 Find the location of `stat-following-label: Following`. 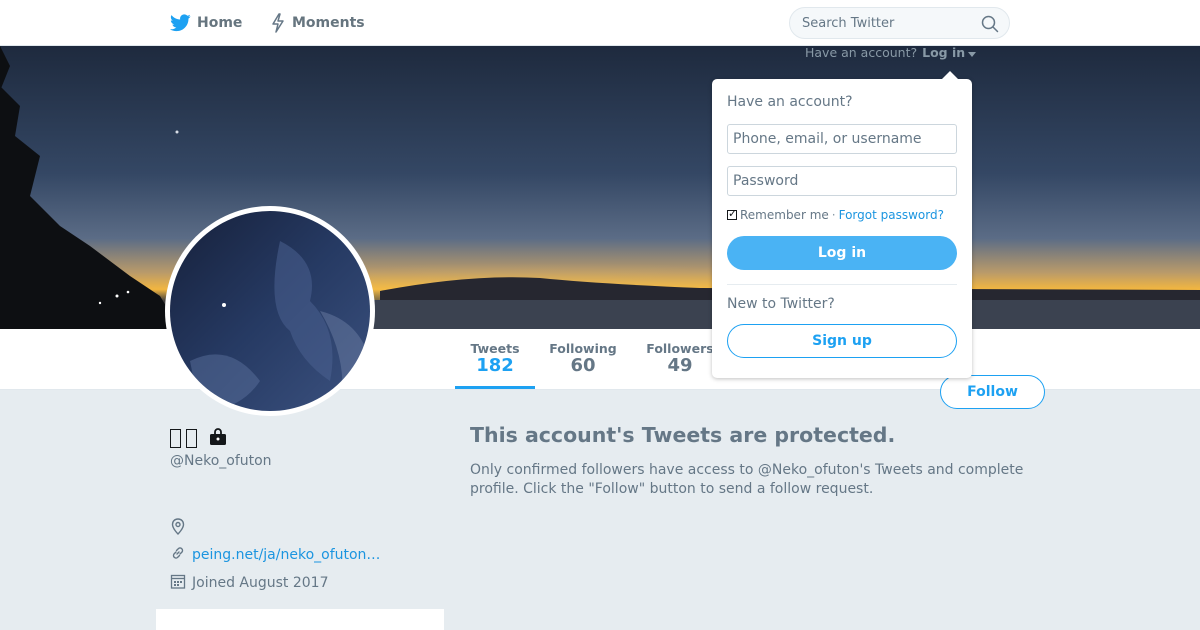

stat-following-label: Following is located at coordinates (583, 348).